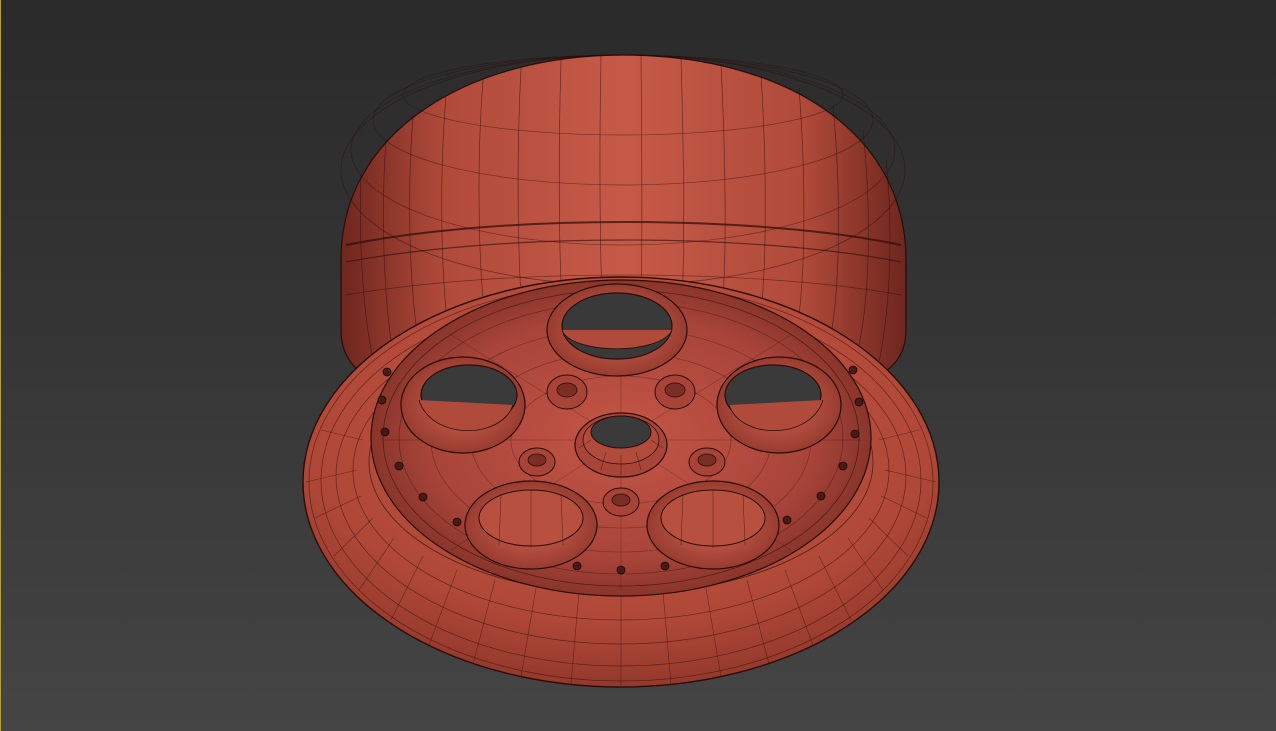 This screenshot has width=1276, height=731. I want to click on spoke-window-left, so click(463, 405).